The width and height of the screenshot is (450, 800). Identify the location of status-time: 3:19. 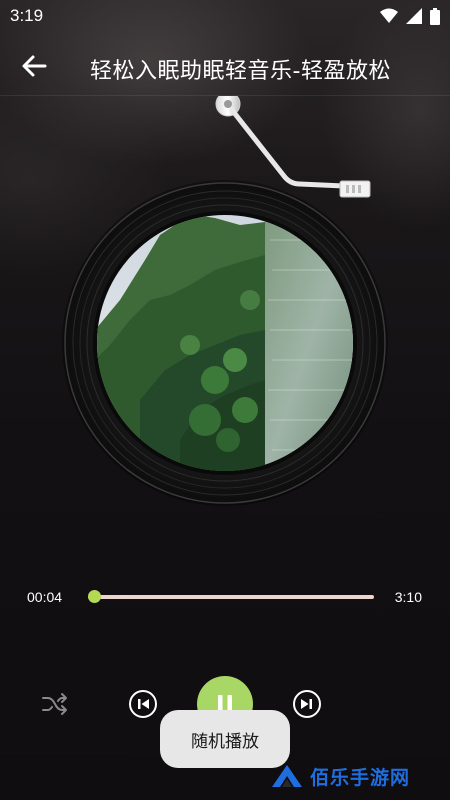
(27, 15).